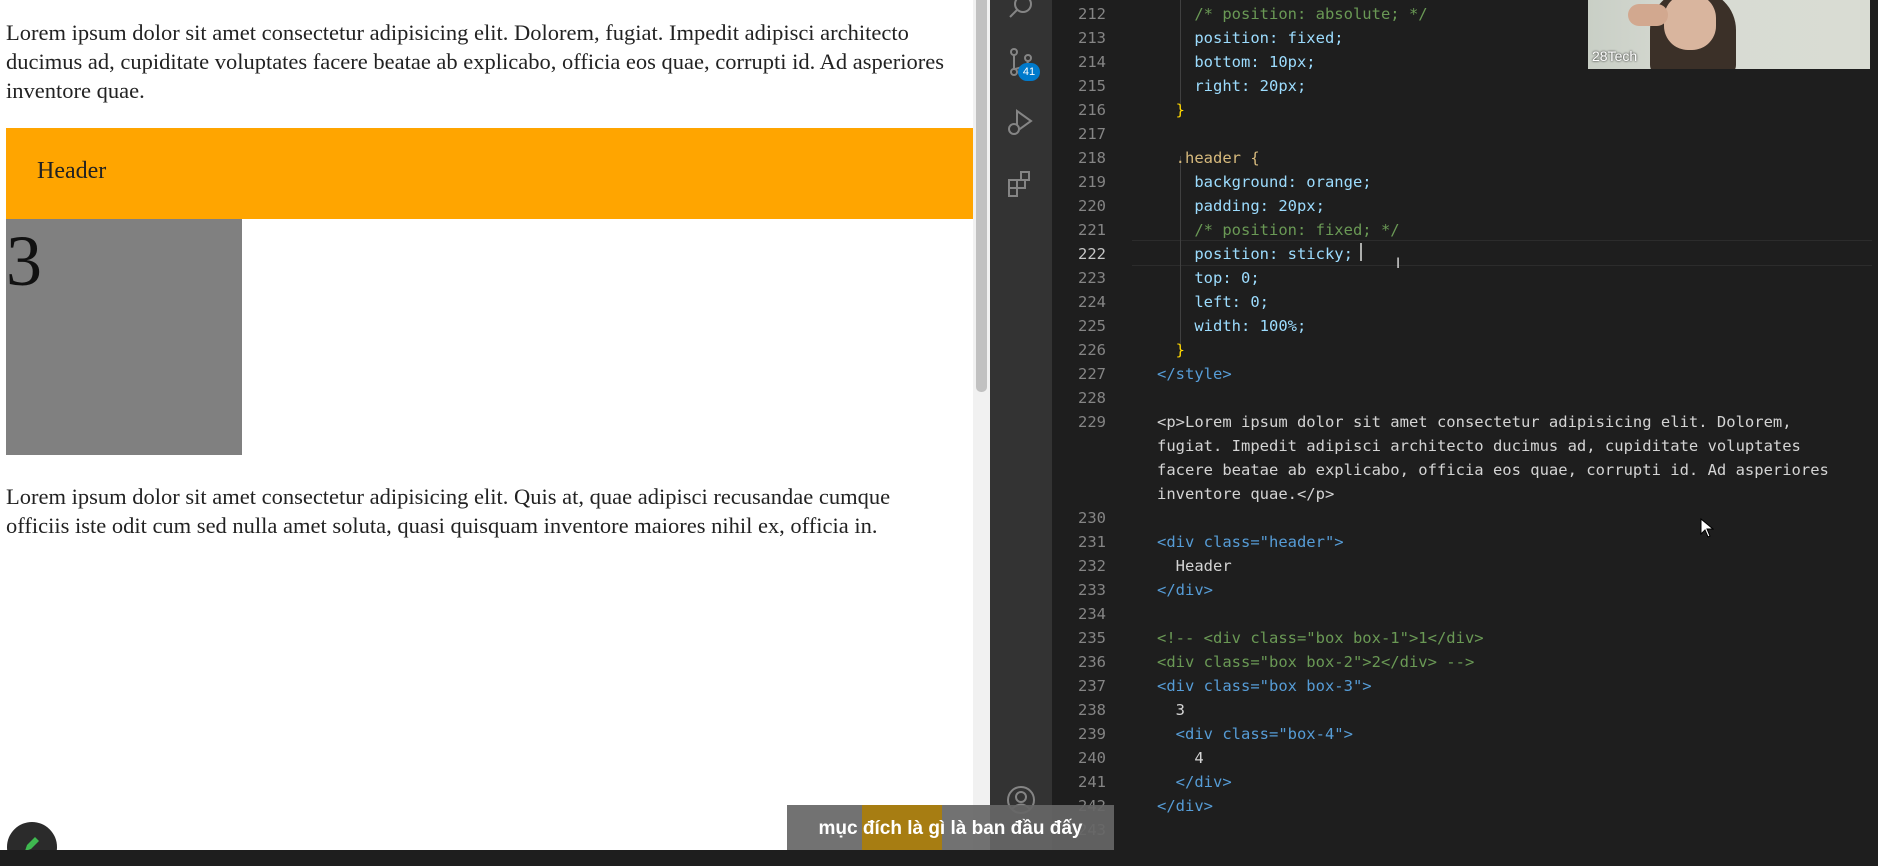 This screenshot has height=866, width=1878. I want to click on line-number: 214, so click(1092, 62).